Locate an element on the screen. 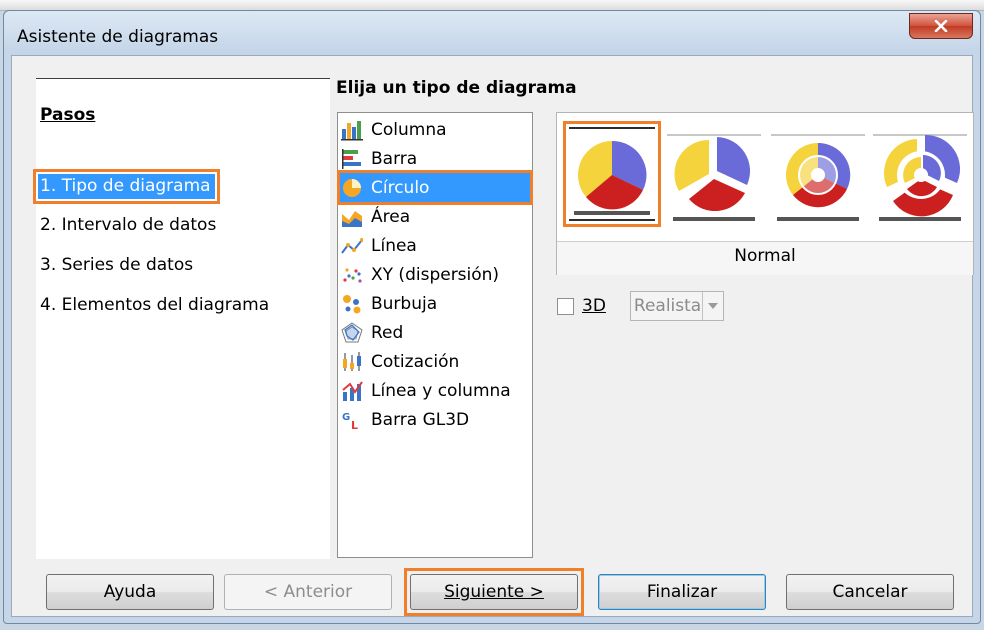 The image size is (984, 630). variant-donut is located at coordinates (818, 174).